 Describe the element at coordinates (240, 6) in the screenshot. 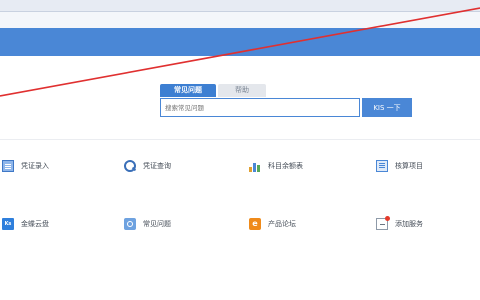

I see `window-top-strip` at that location.